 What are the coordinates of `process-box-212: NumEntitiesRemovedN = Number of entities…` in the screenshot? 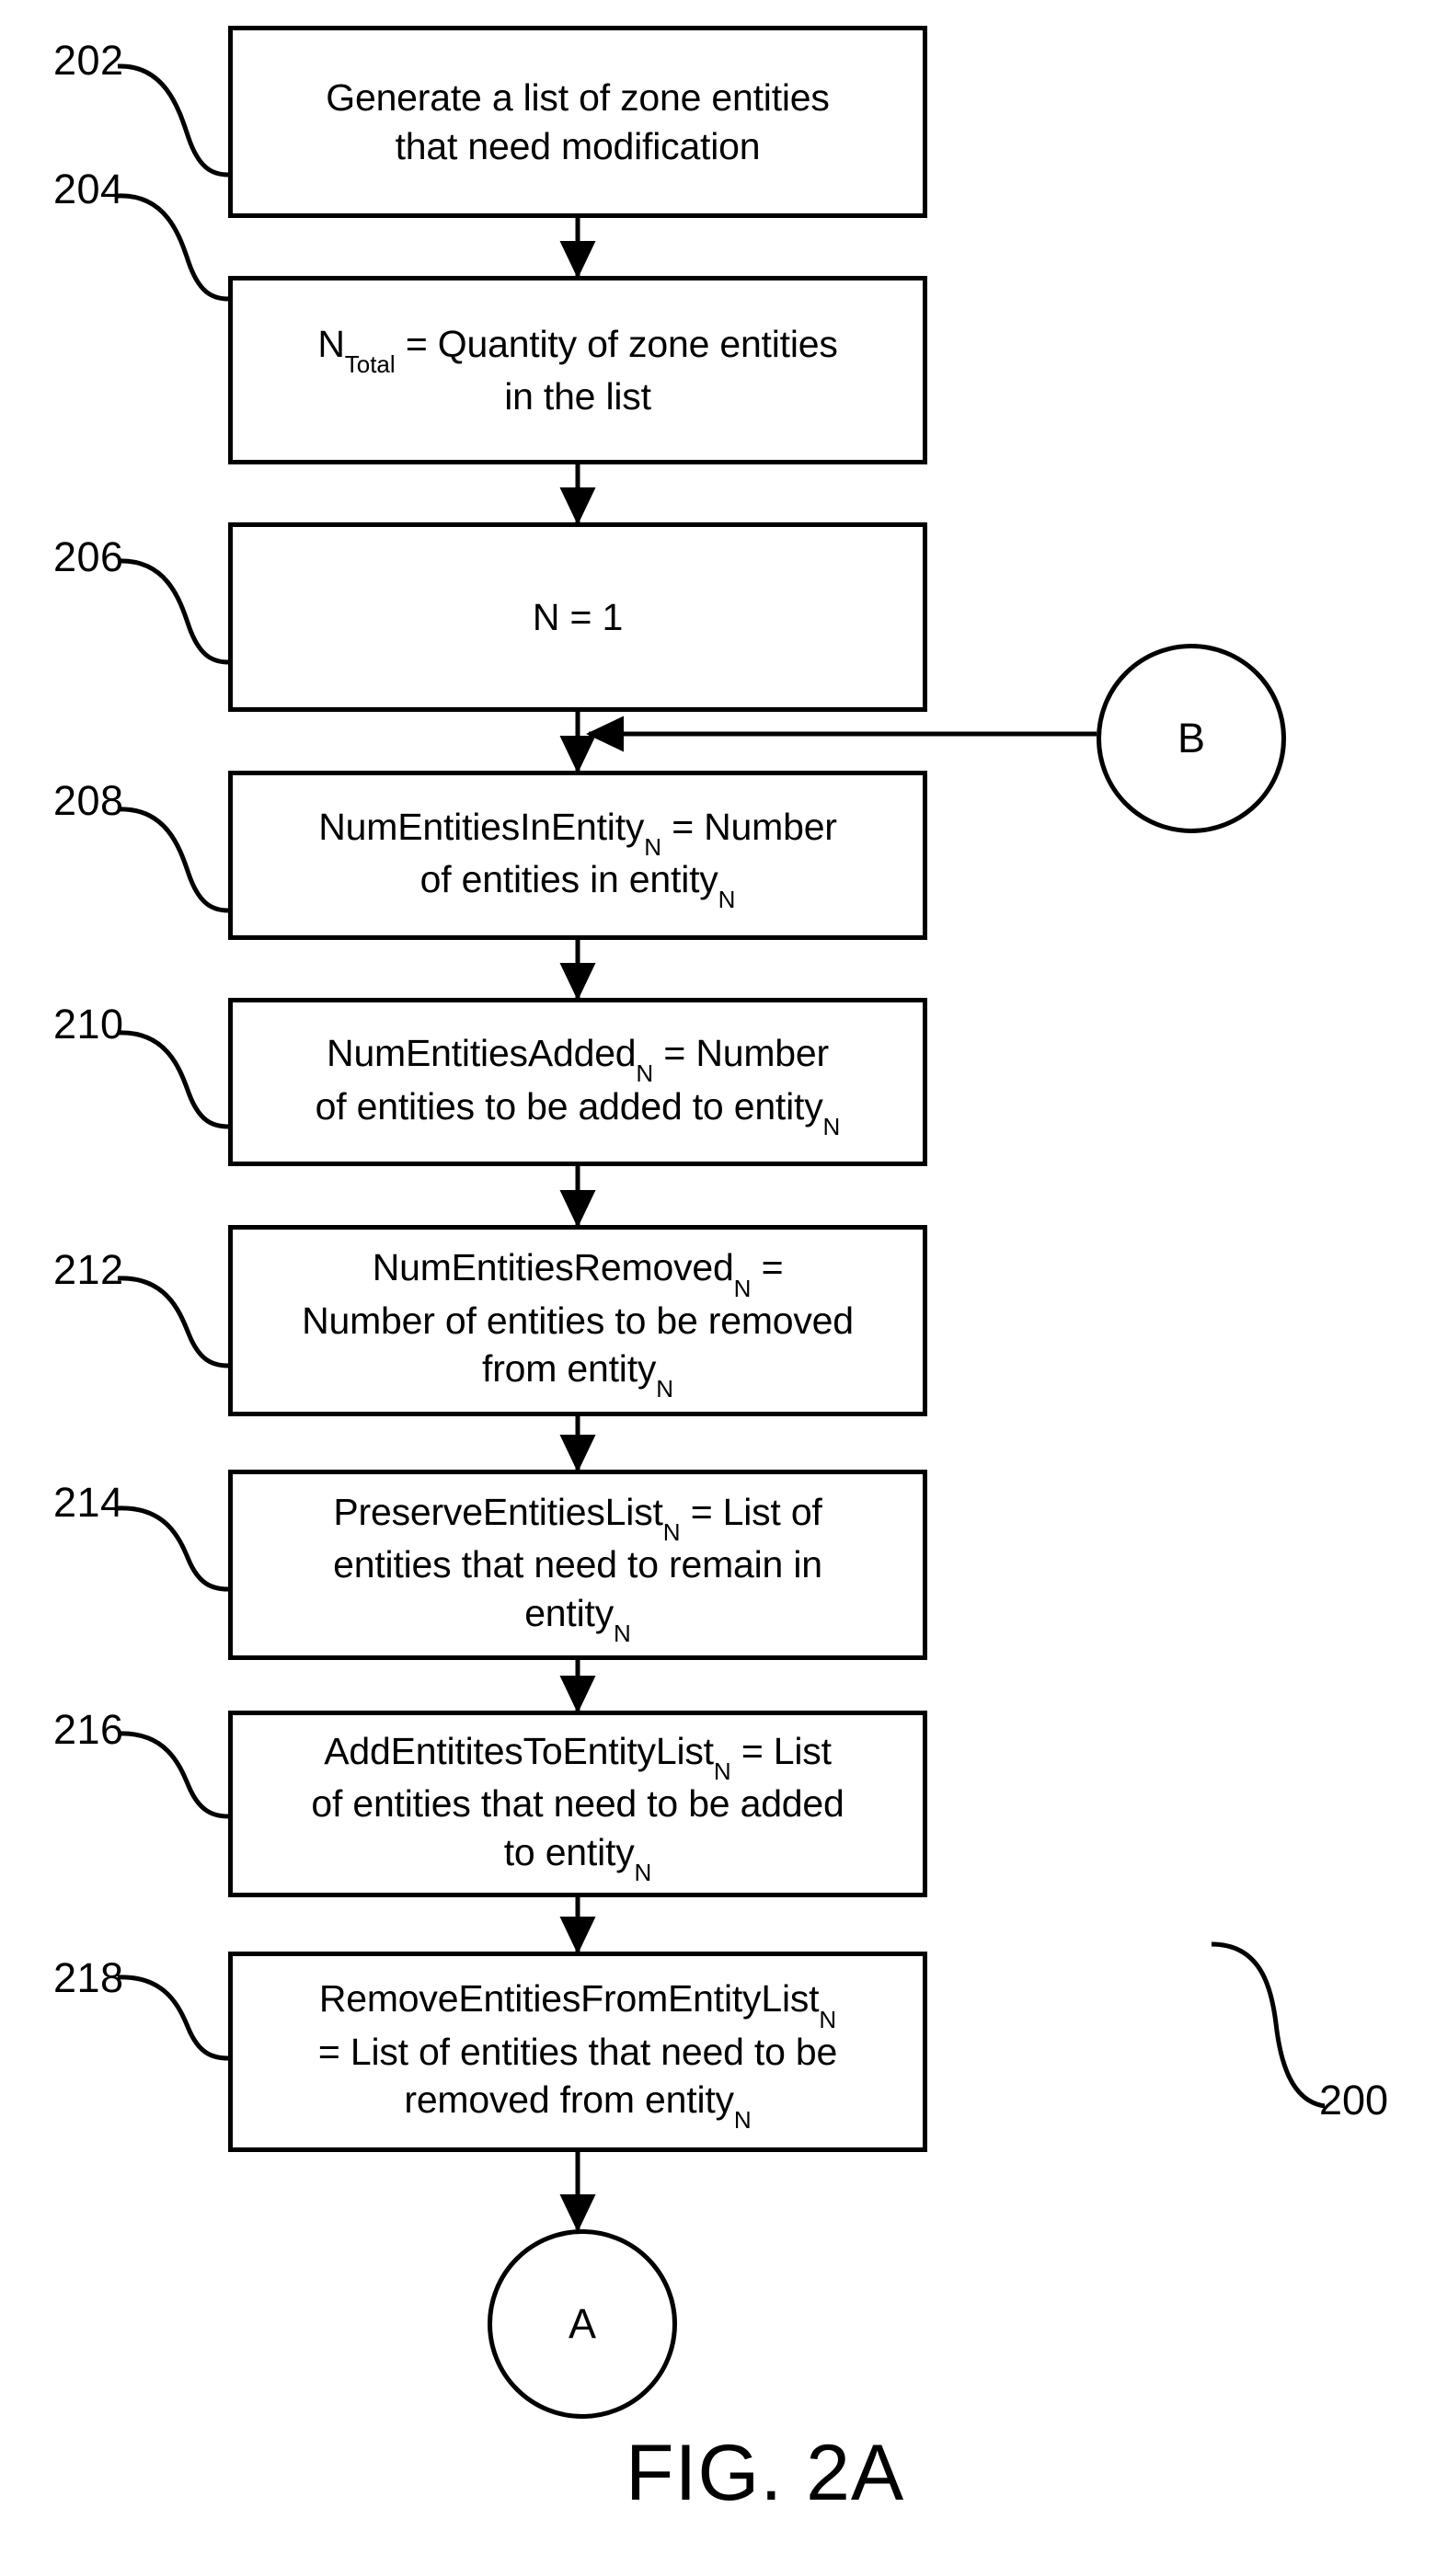 It's located at (577, 1321).